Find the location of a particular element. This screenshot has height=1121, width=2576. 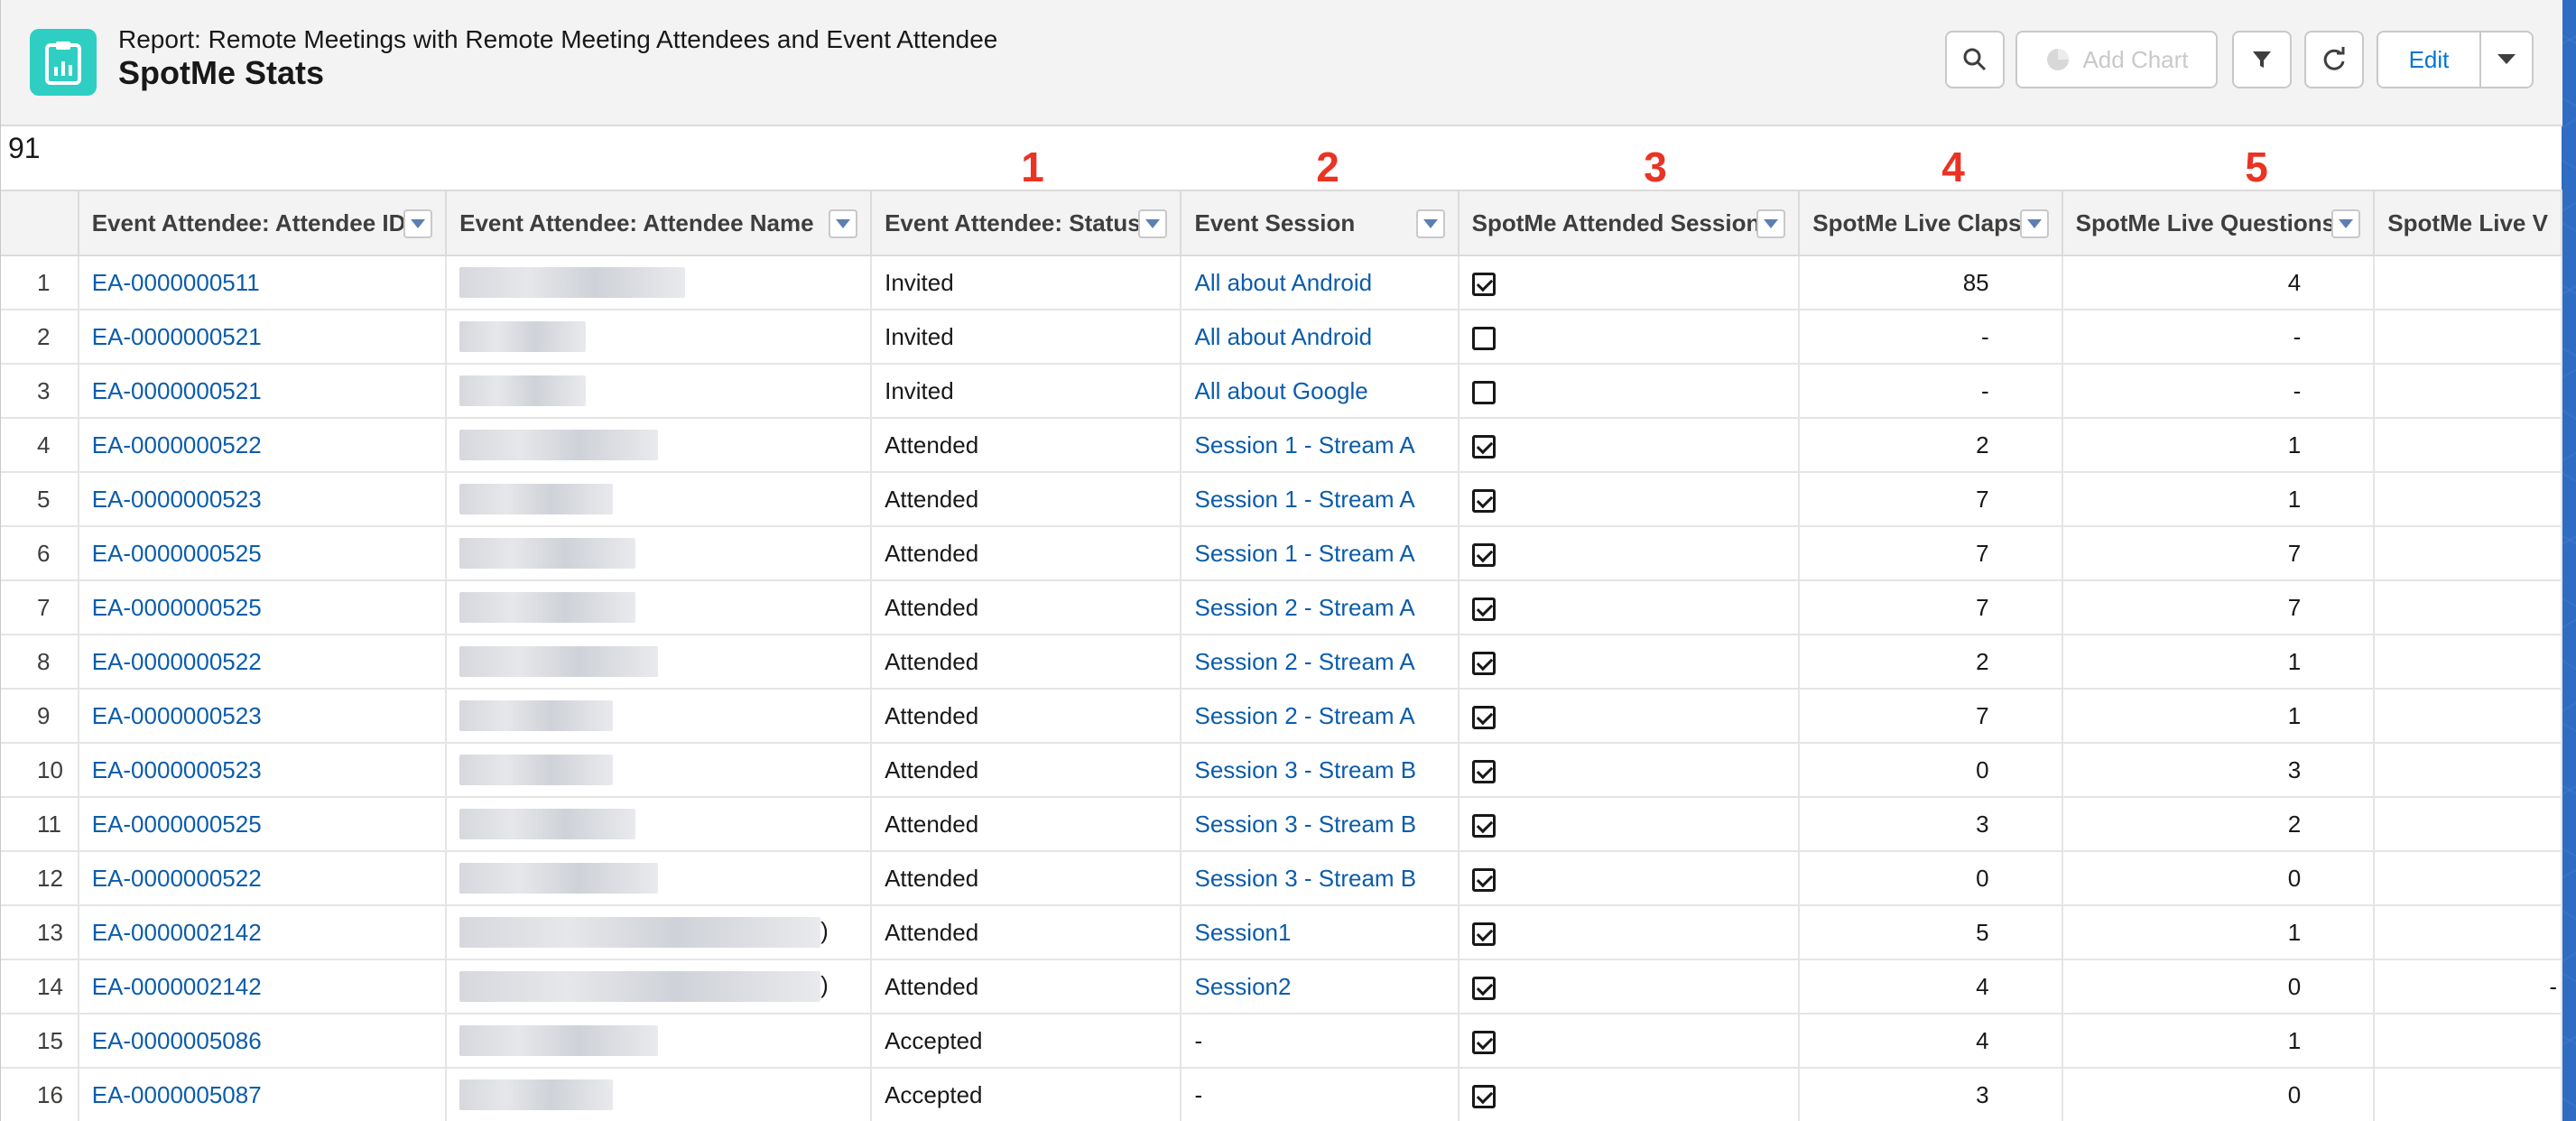

column-header: Event Attendee: Attendee Name is located at coordinates (659, 223).